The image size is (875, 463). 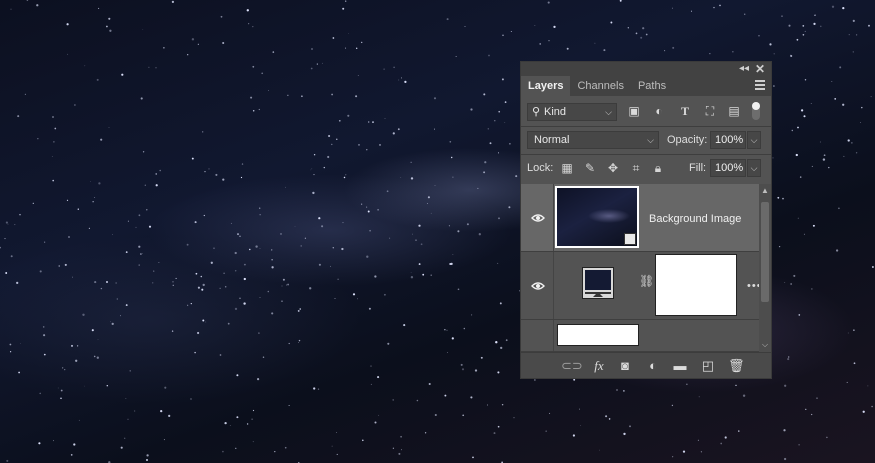 What do you see at coordinates (710, 111) in the screenshot?
I see `shape-filter-icon: ⛶` at bounding box center [710, 111].